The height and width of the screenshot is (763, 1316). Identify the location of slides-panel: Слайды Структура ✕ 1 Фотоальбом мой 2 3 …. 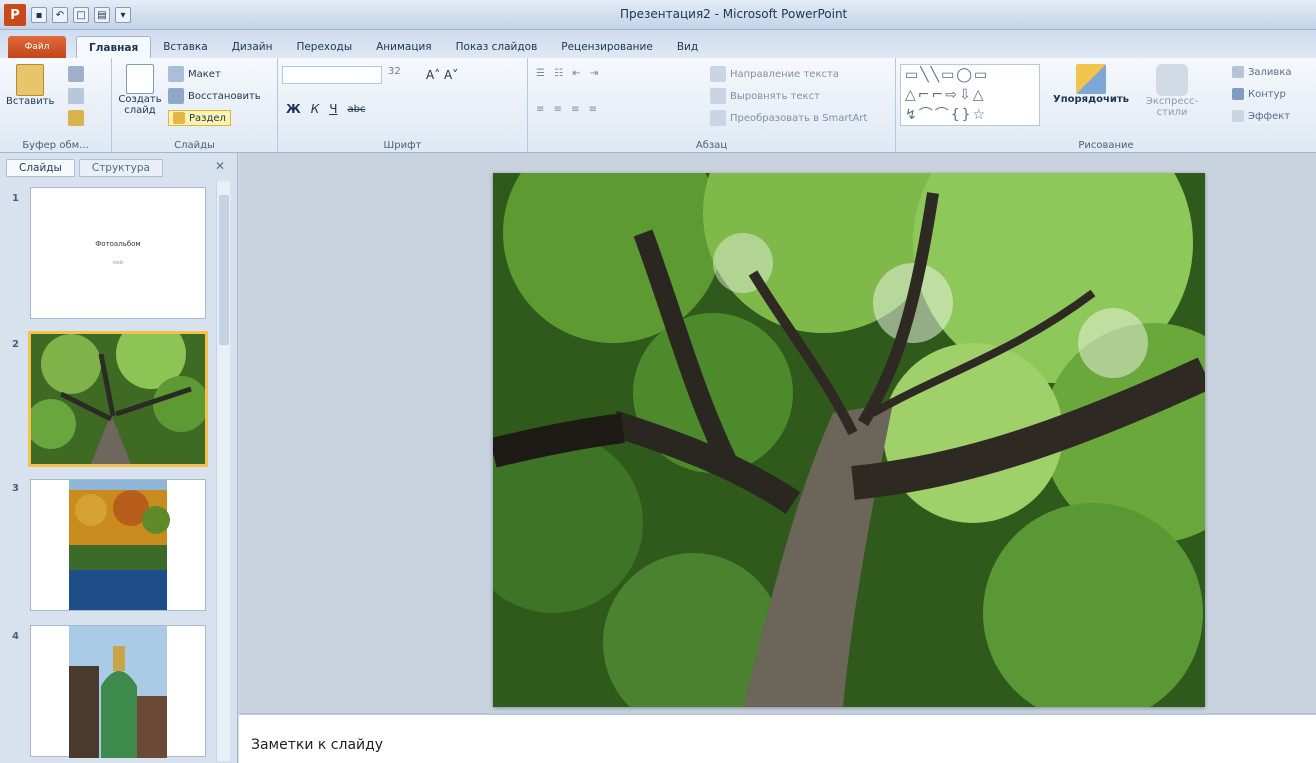
(119, 458).